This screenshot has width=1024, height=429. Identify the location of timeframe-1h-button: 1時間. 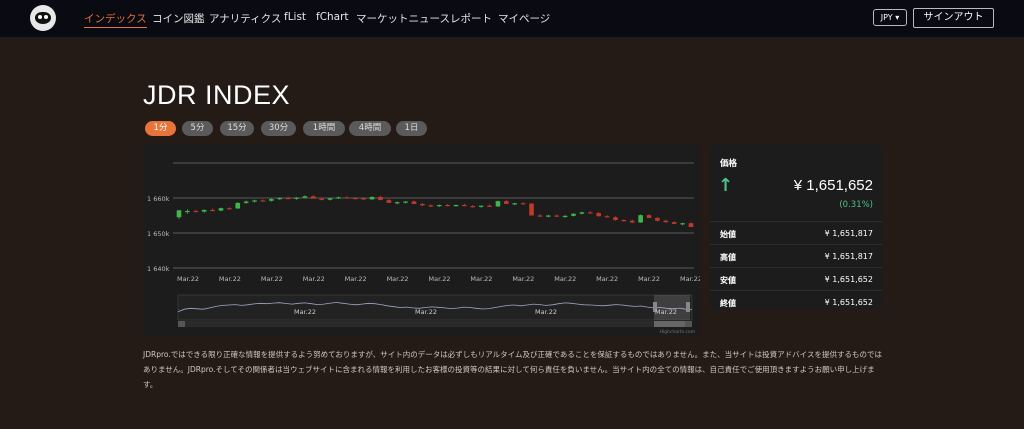
(324, 128).